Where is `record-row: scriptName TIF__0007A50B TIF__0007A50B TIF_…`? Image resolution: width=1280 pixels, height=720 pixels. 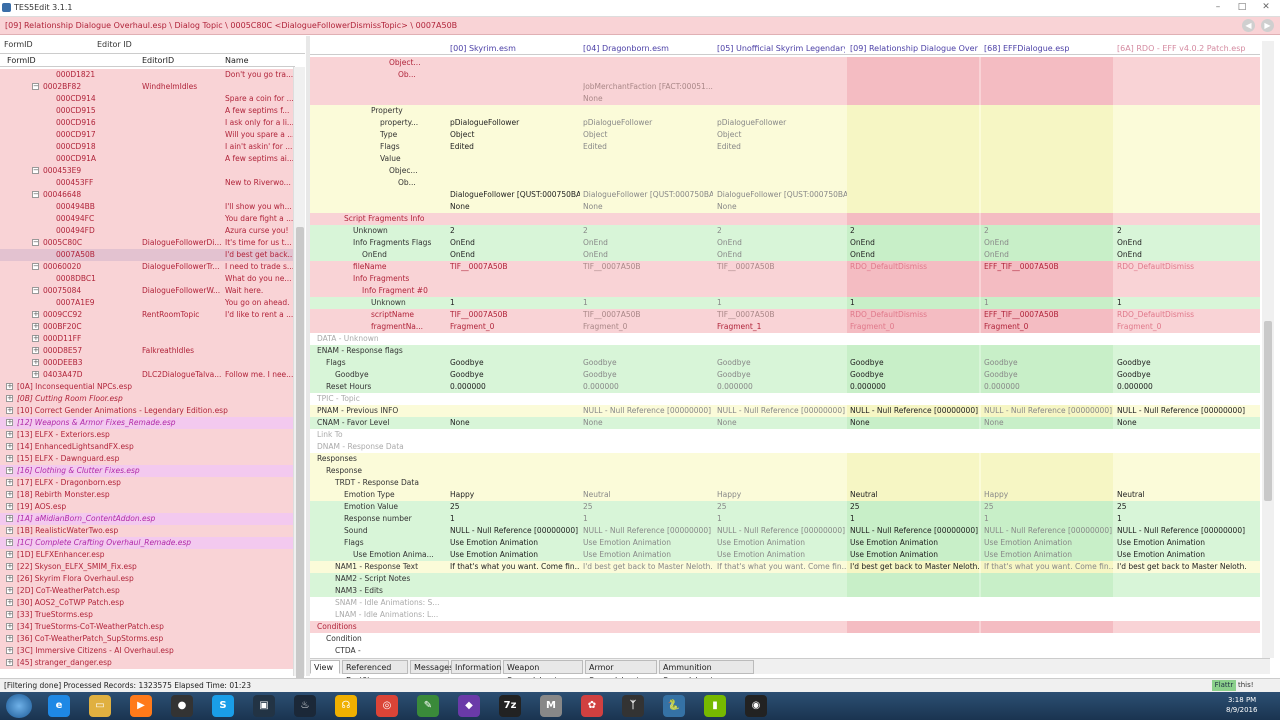 record-row: scriptName TIF__0007A50B TIF__0007A50B TIF_… is located at coordinates (785, 315).